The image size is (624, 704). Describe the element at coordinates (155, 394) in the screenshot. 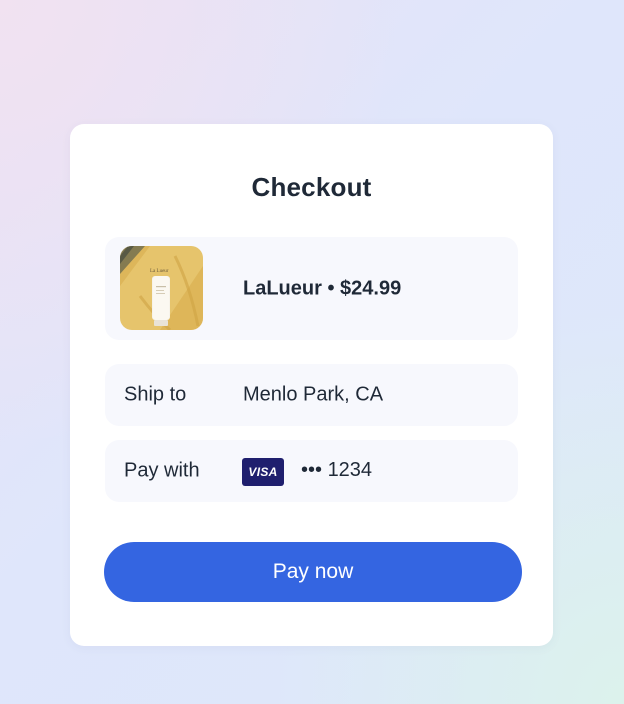

I see `ship-to-label: Ship to` at that location.